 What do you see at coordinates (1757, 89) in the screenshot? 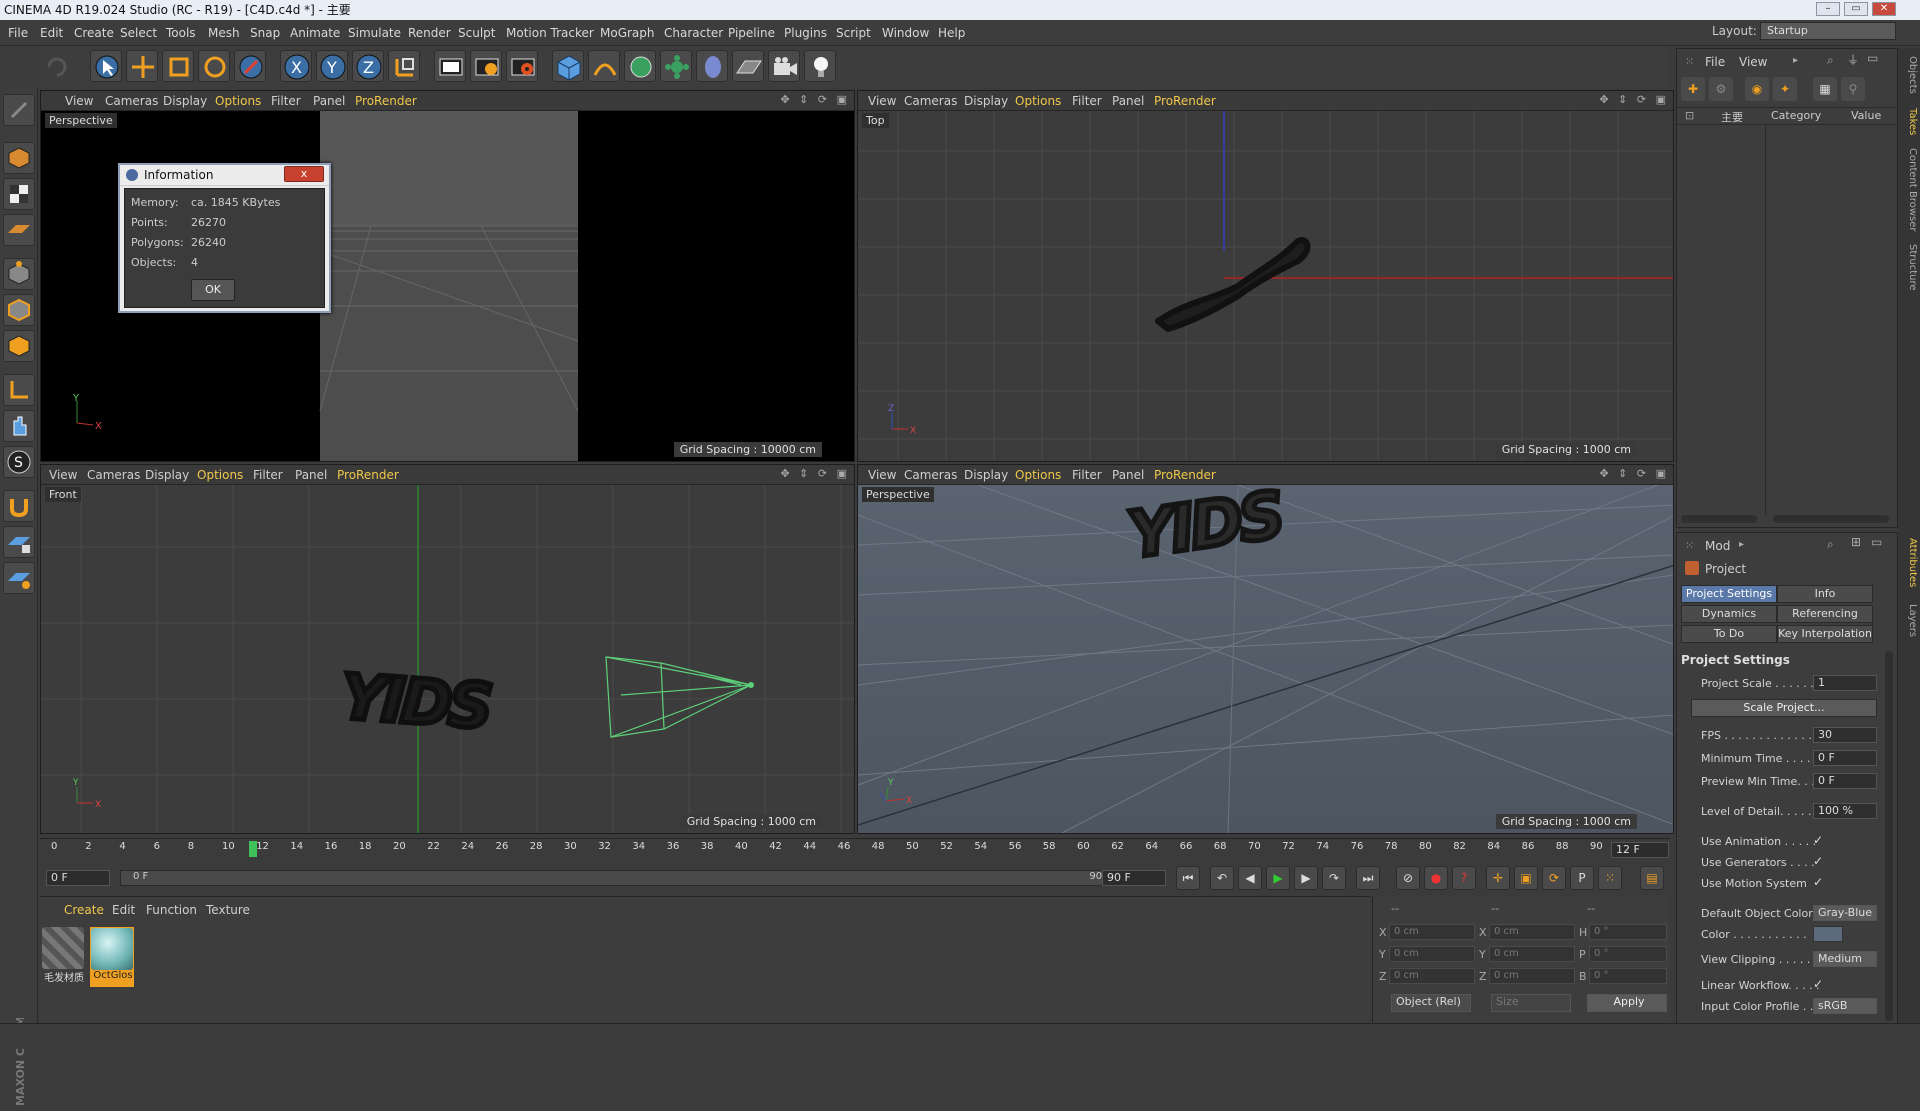
I see `override-icon: ◉` at bounding box center [1757, 89].